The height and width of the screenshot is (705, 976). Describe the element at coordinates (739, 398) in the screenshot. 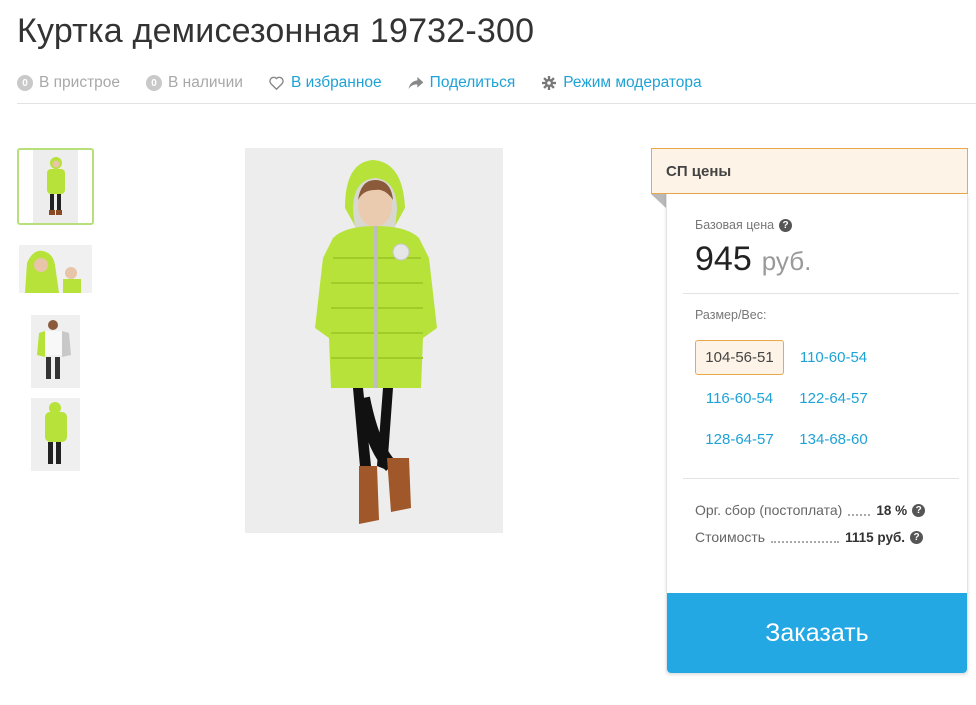

I see `size-option: 116-60-54` at that location.